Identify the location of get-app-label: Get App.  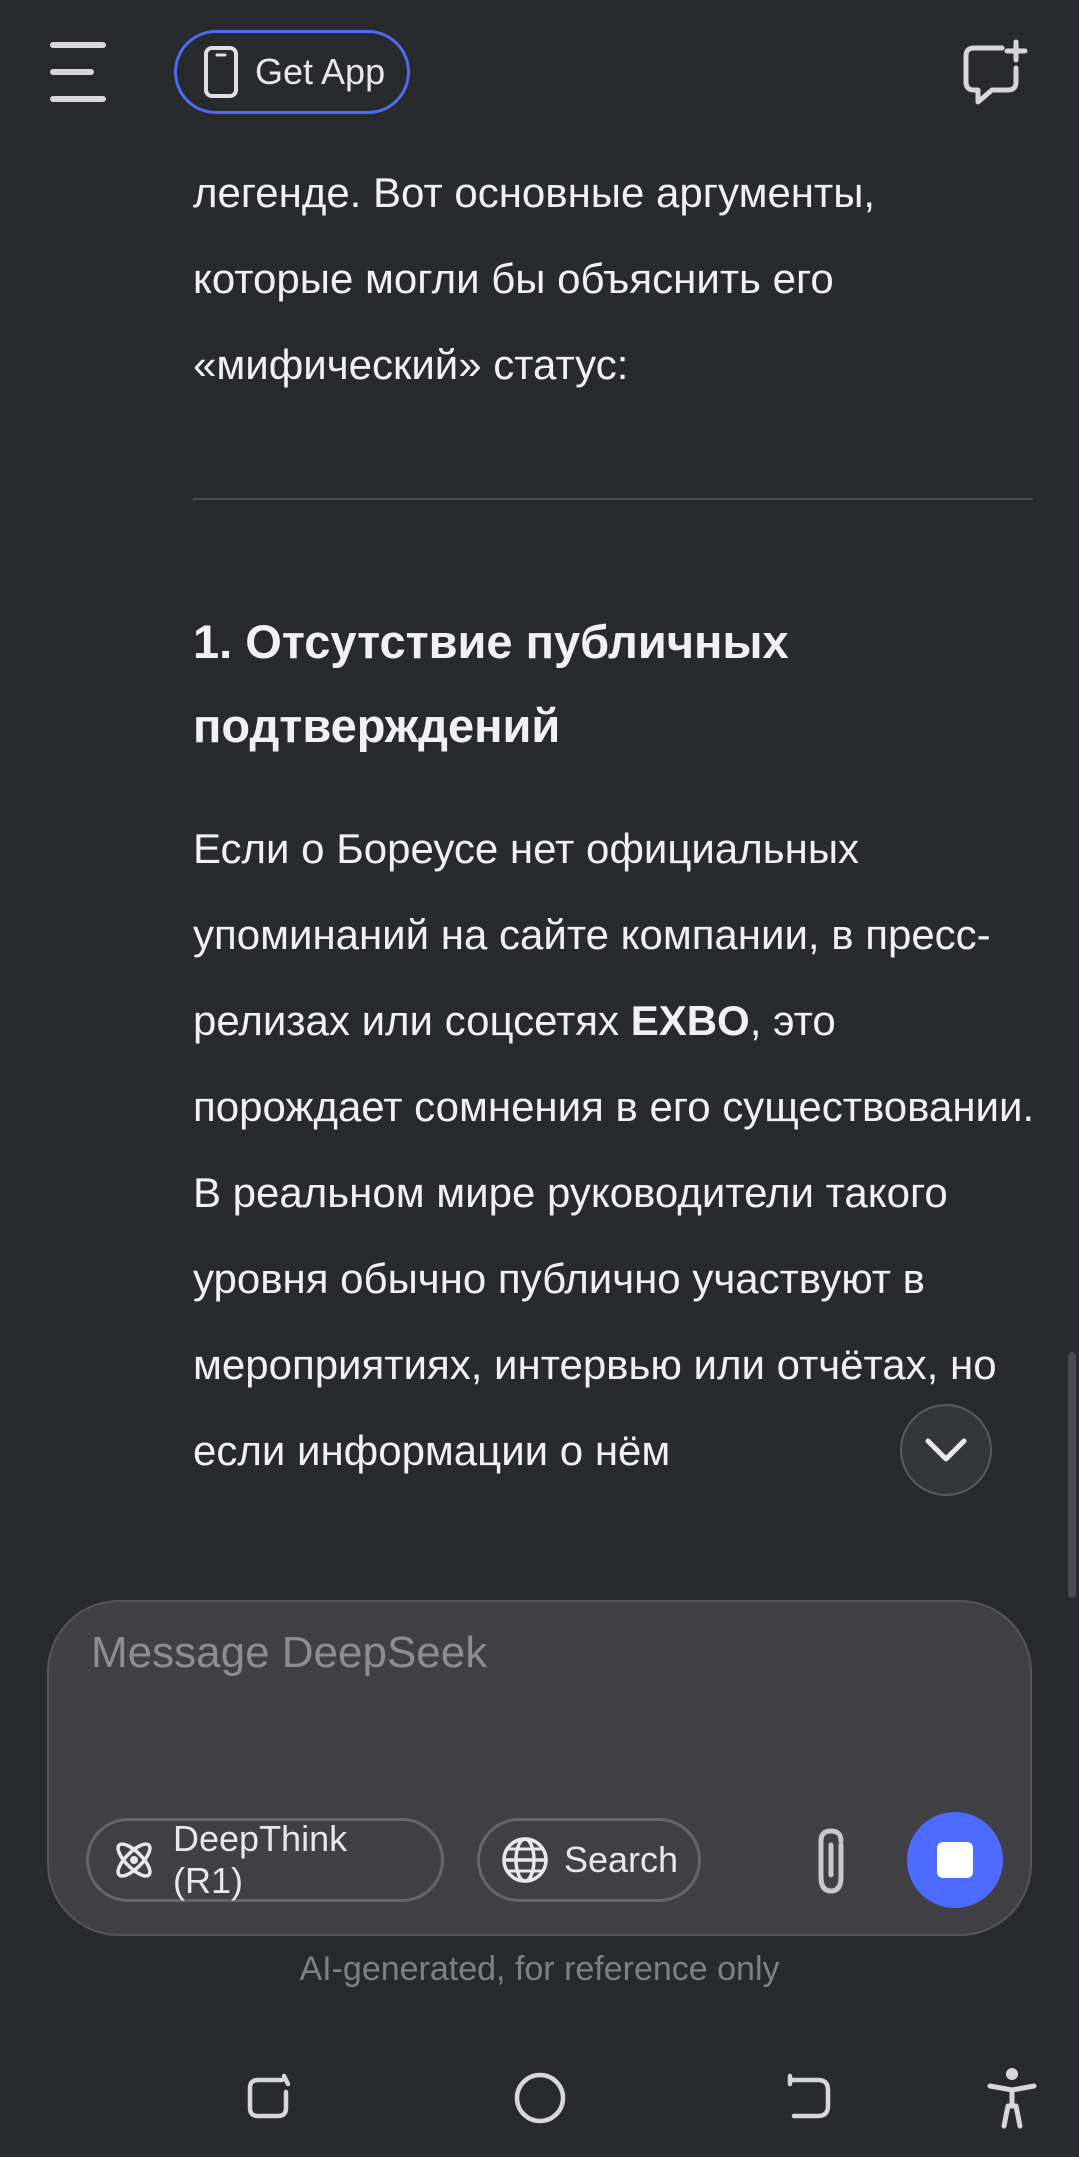
(320, 71).